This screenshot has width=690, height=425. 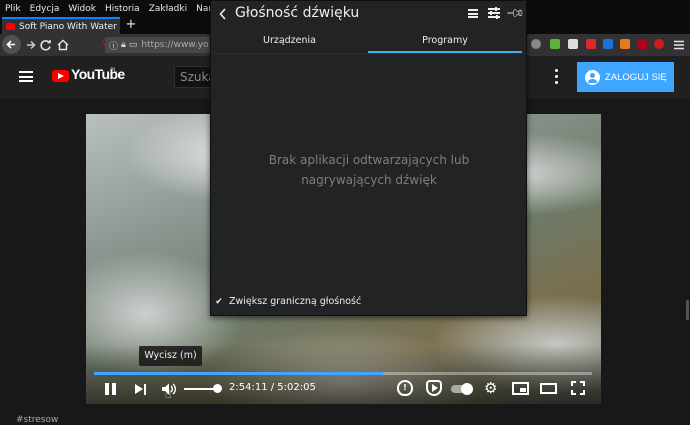 What do you see at coordinates (592, 77) in the screenshot?
I see `account-icon` at bounding box center [592, 77].